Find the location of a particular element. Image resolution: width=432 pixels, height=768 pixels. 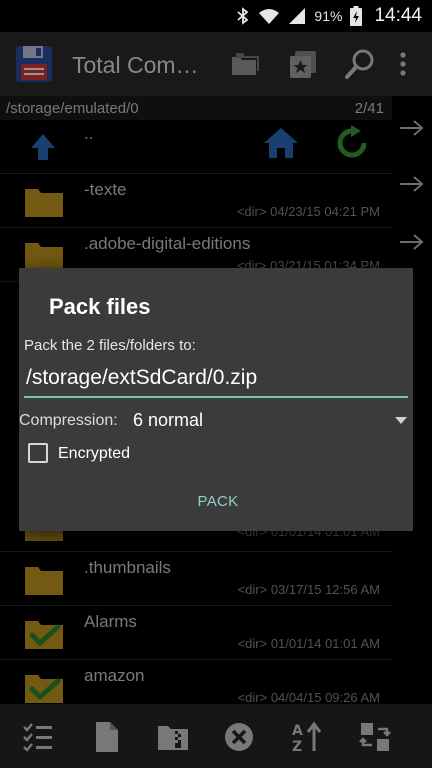

dialog-title: Pack files is located at coordinates (100, 306).